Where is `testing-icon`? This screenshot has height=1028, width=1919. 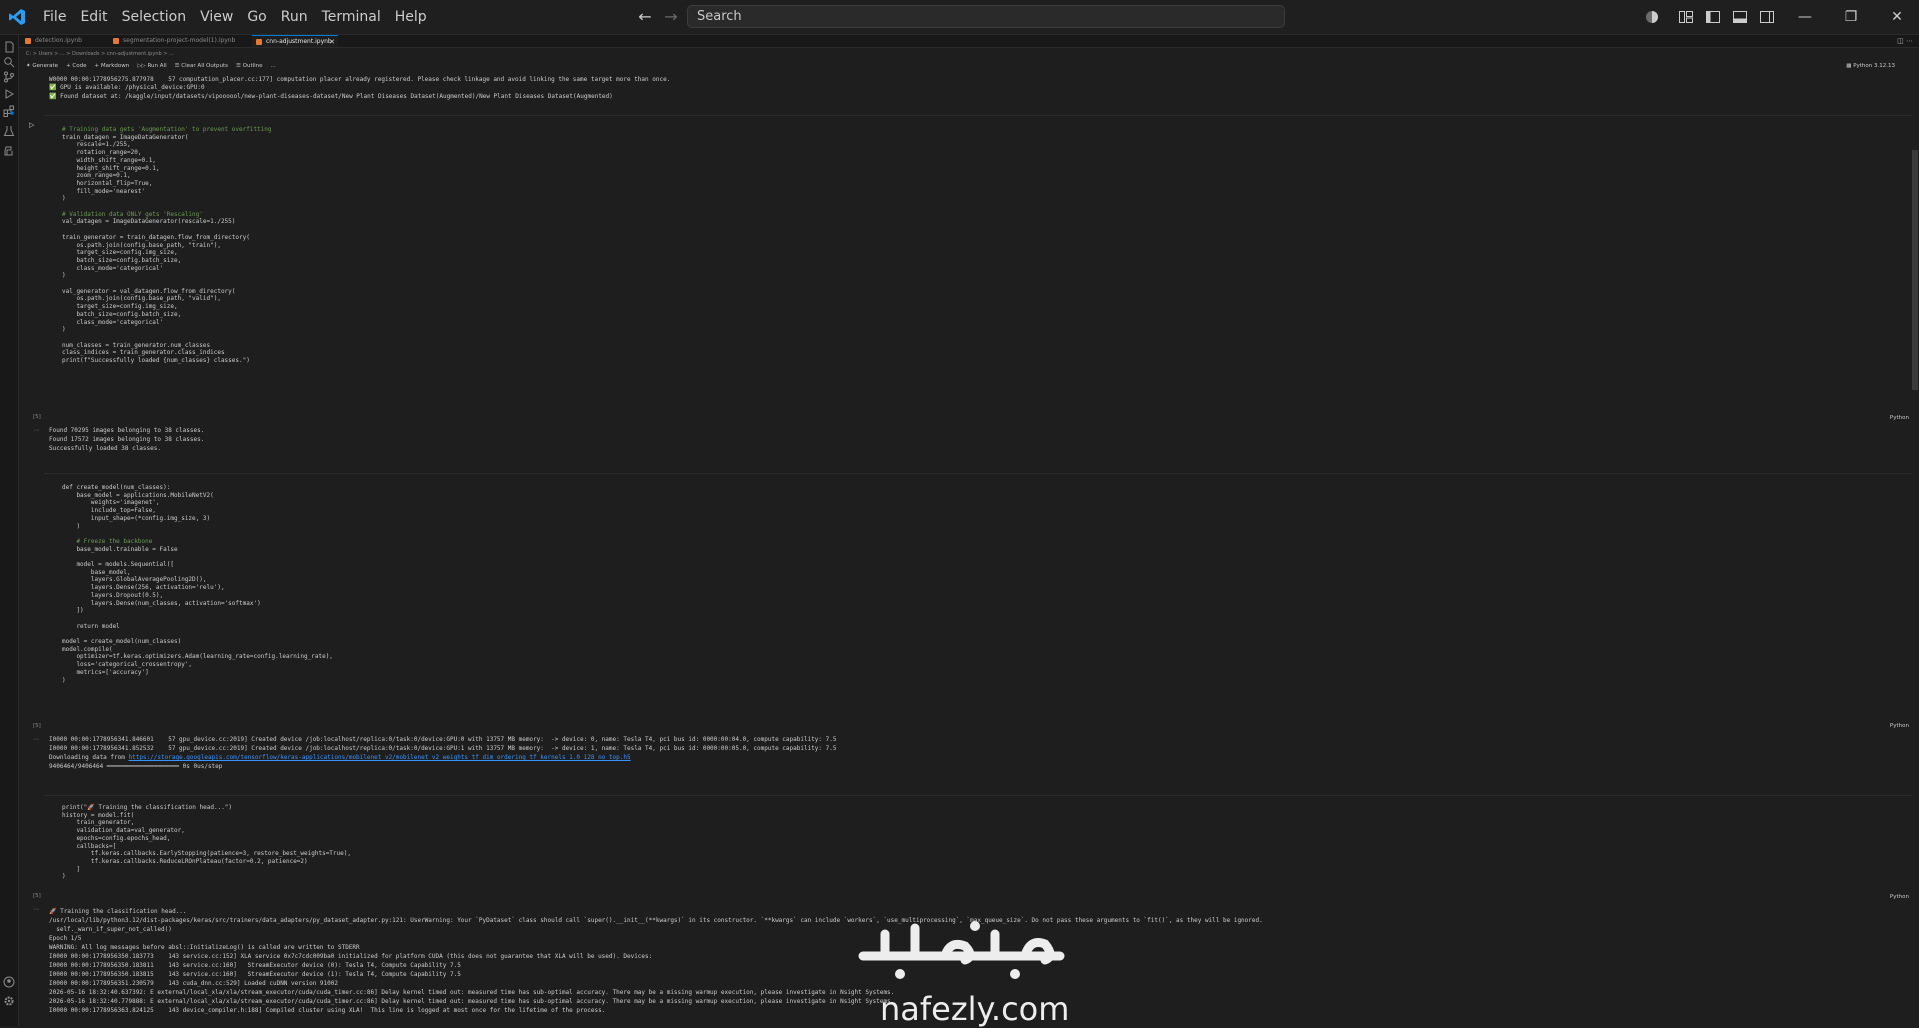
testing-icon is located at coordinates (9, 131).